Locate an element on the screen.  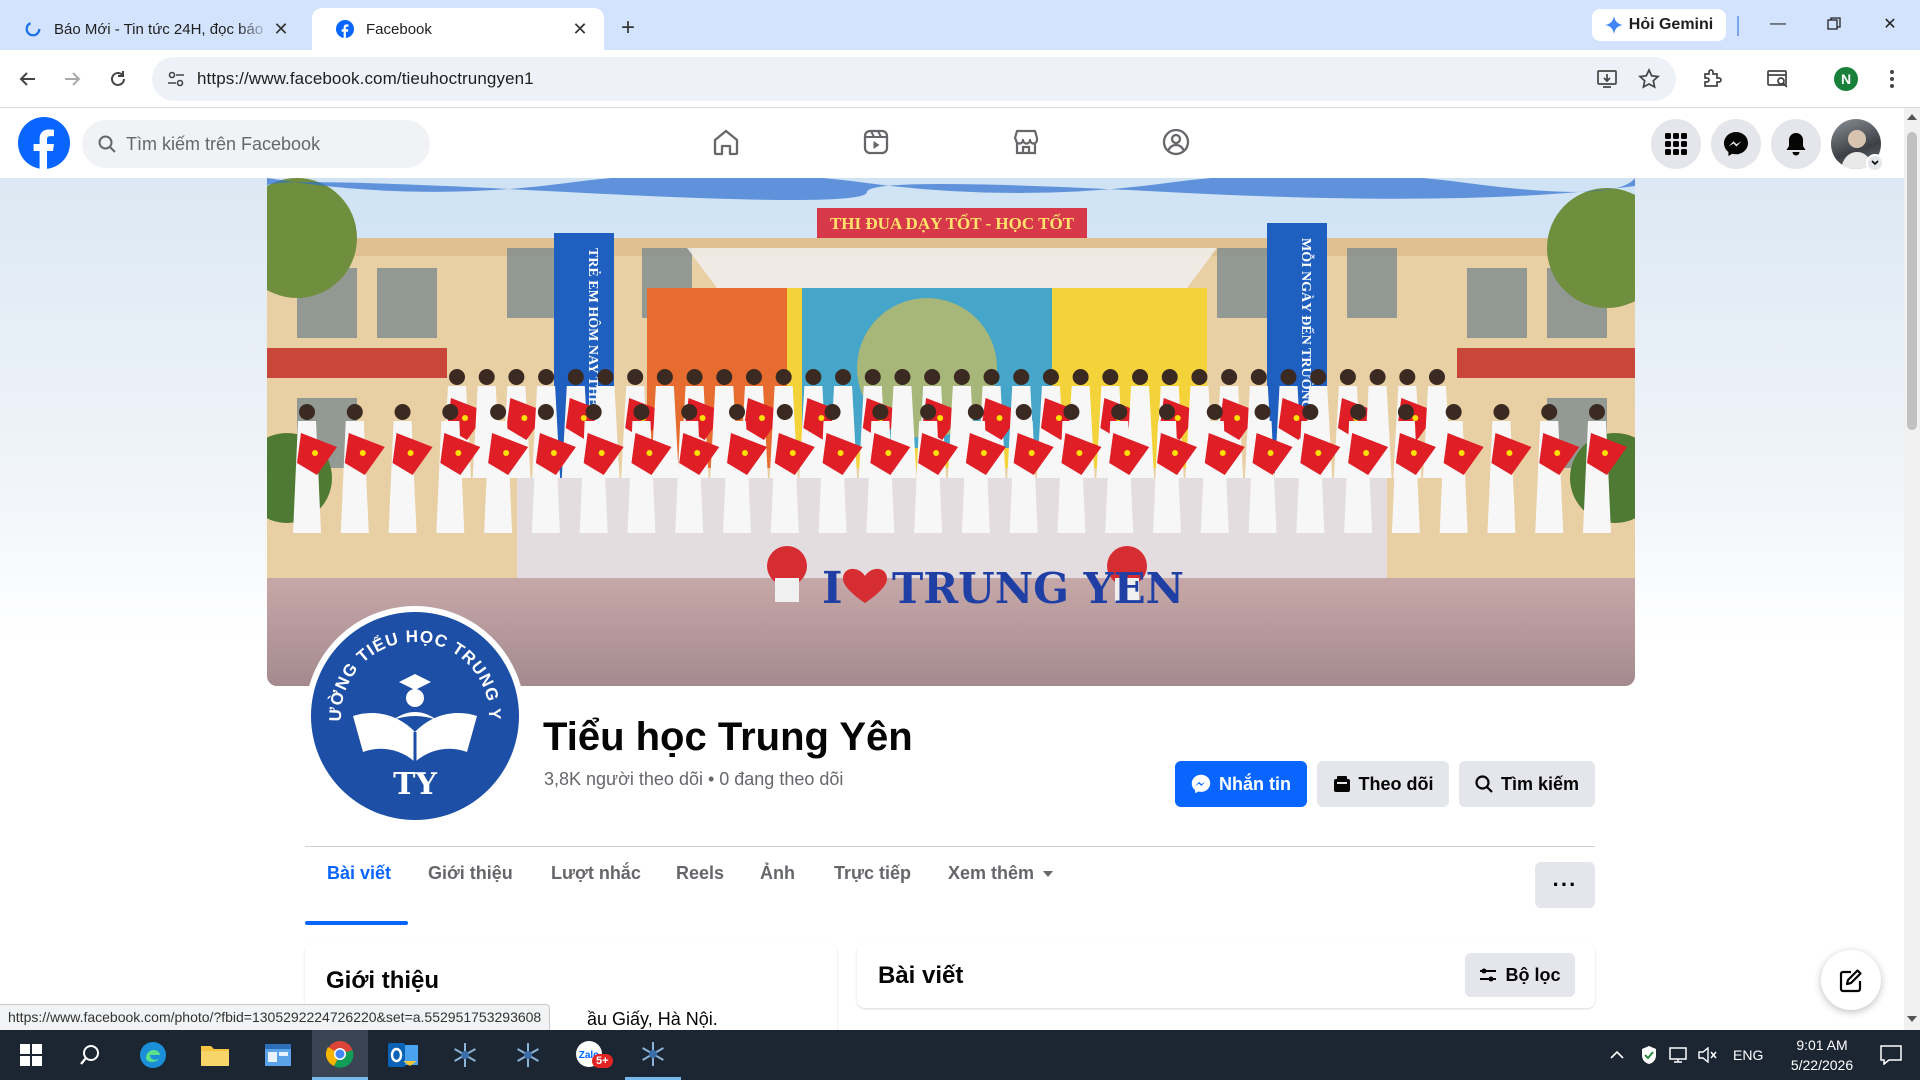
scroll-up-arrow-icon is located at coordinates (1912, 117).